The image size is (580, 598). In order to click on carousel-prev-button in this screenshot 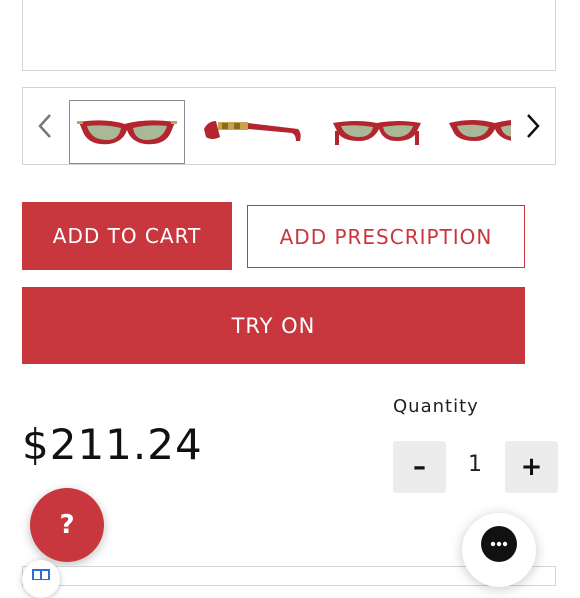, I will do `click(45, 126)`.